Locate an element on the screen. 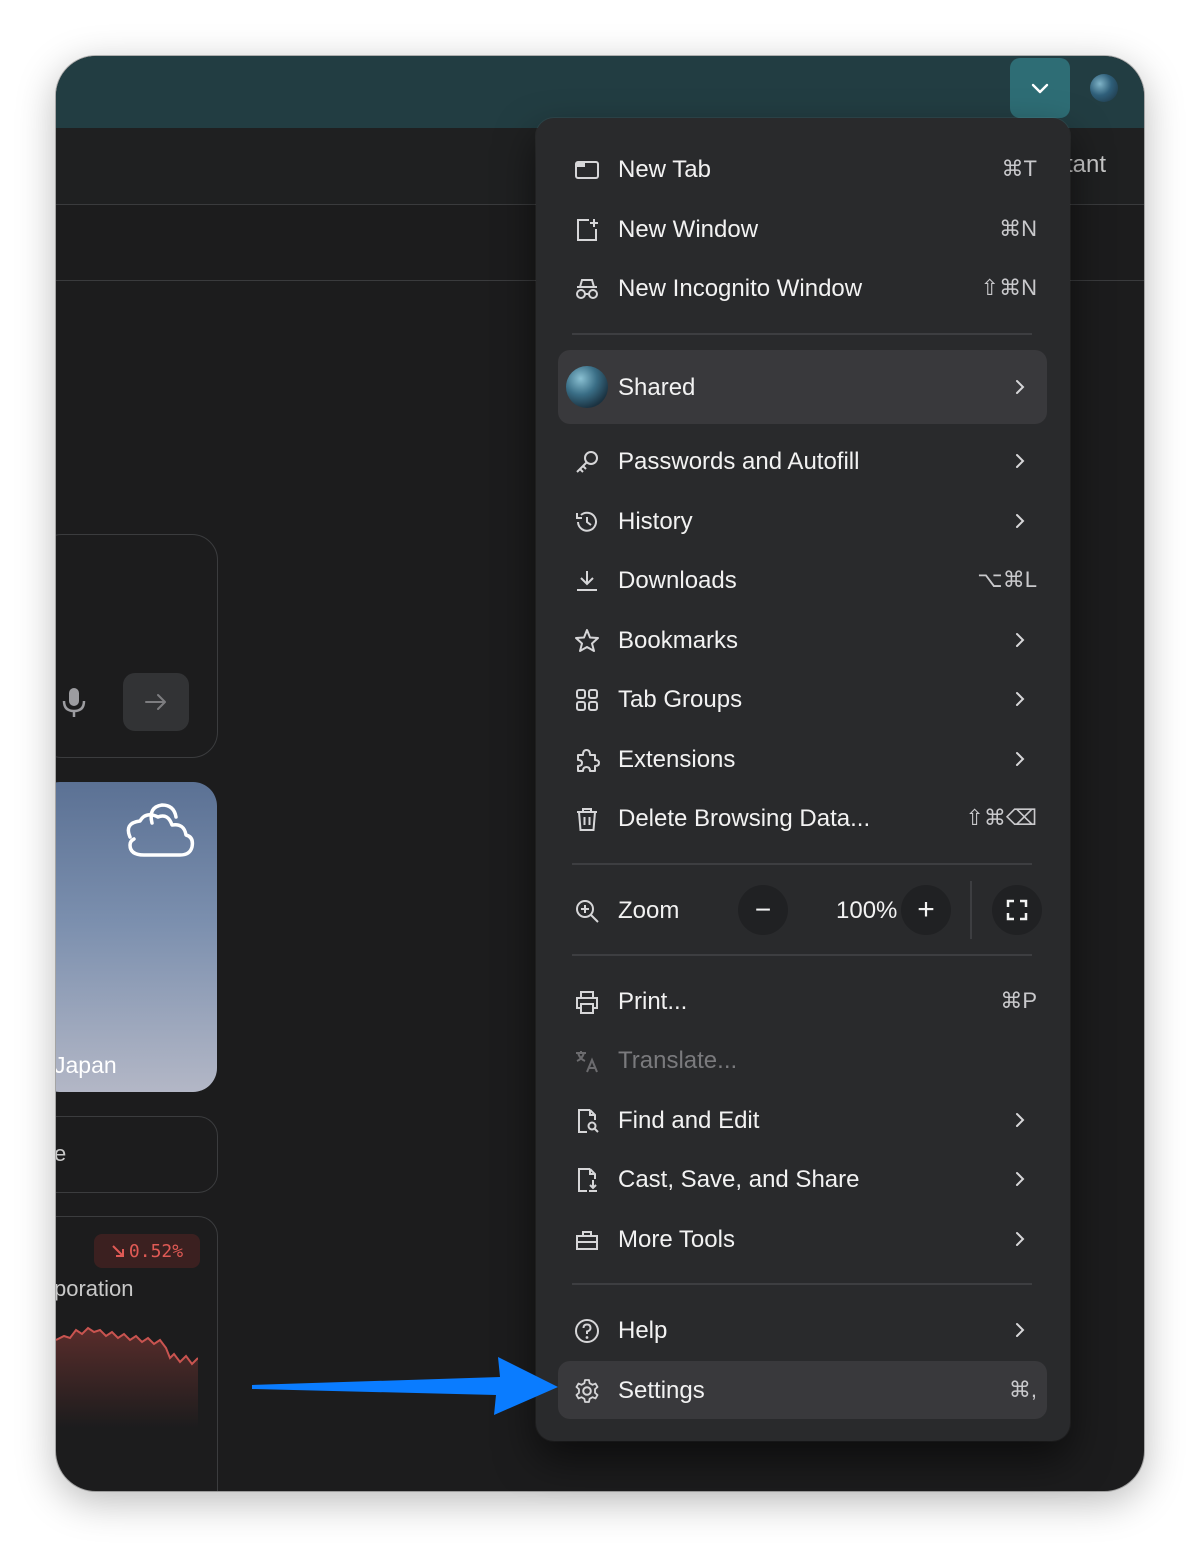 Image resolution: width=1200 pixels, height=1547 pixels. menu-item-history: History is located at coordinates (802, 521).